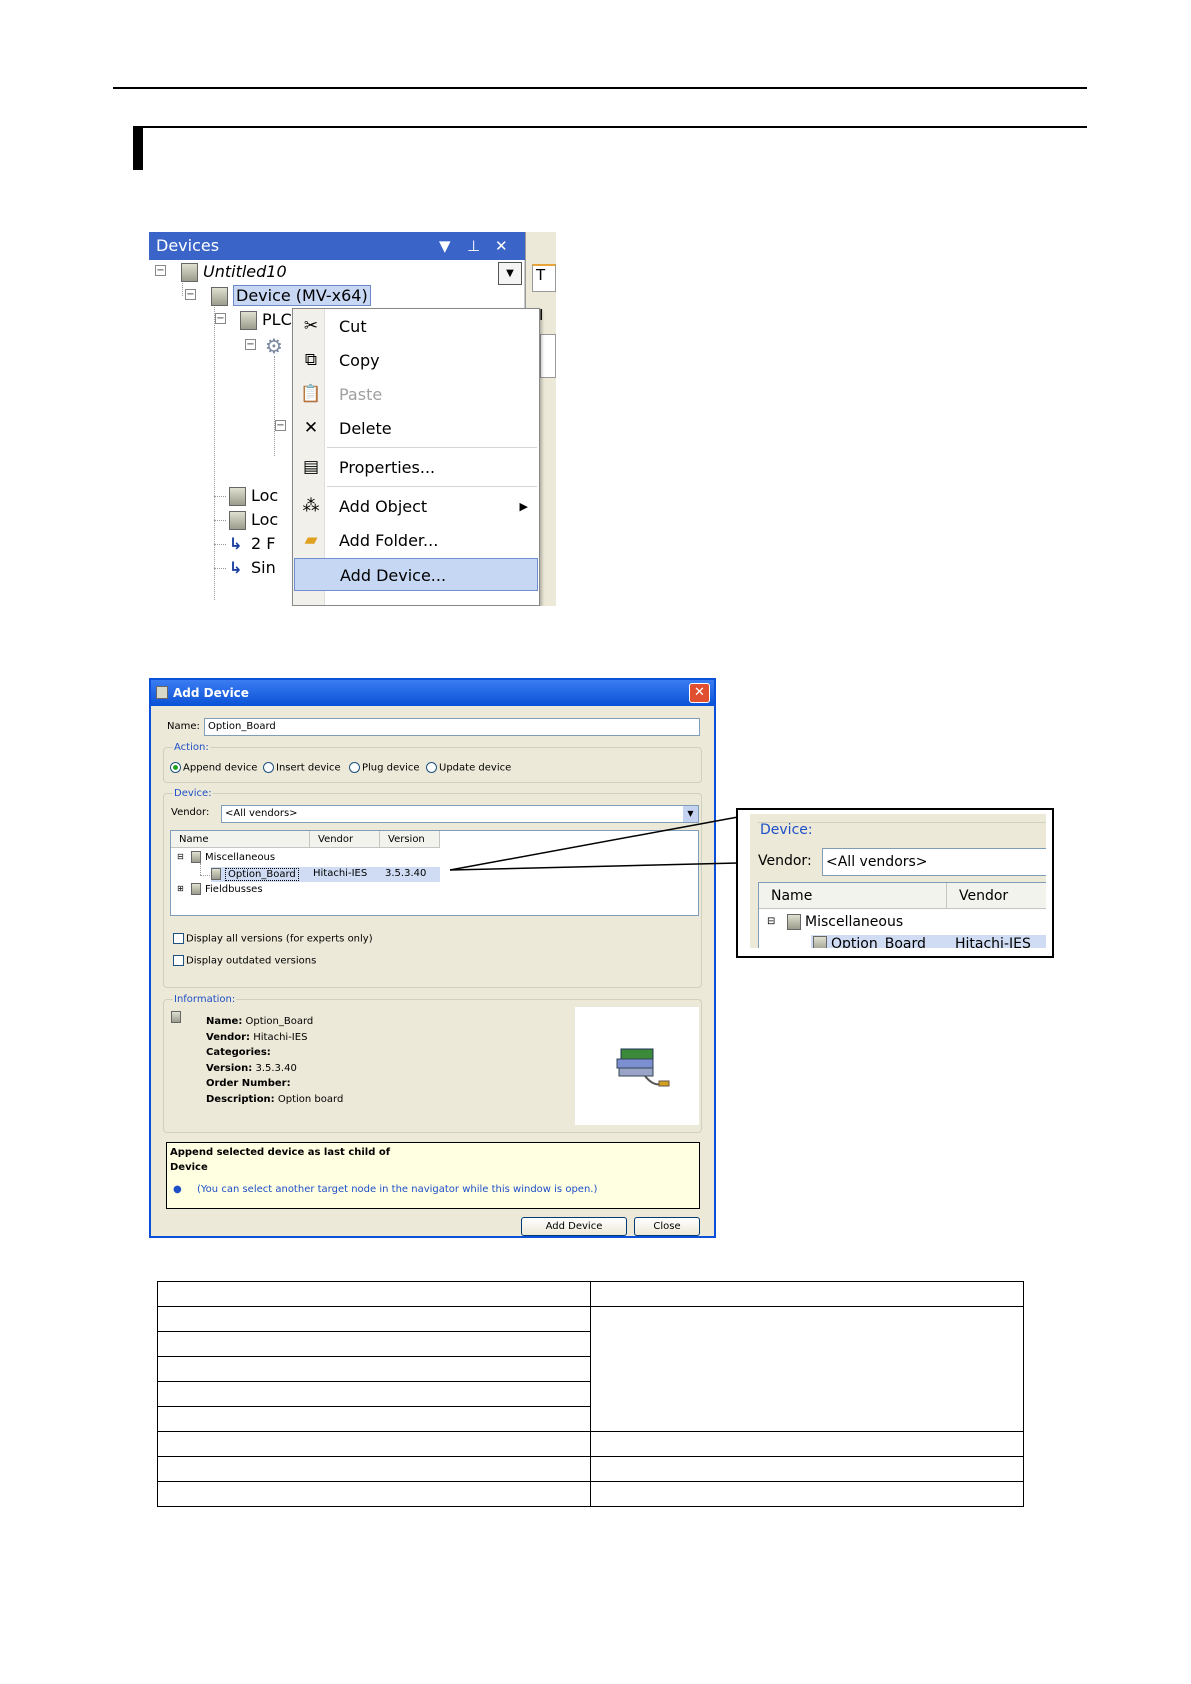  Describe the element at coordinates (266, 320) in the screenshot. I see `tree-item-plc: PLC` at that location.